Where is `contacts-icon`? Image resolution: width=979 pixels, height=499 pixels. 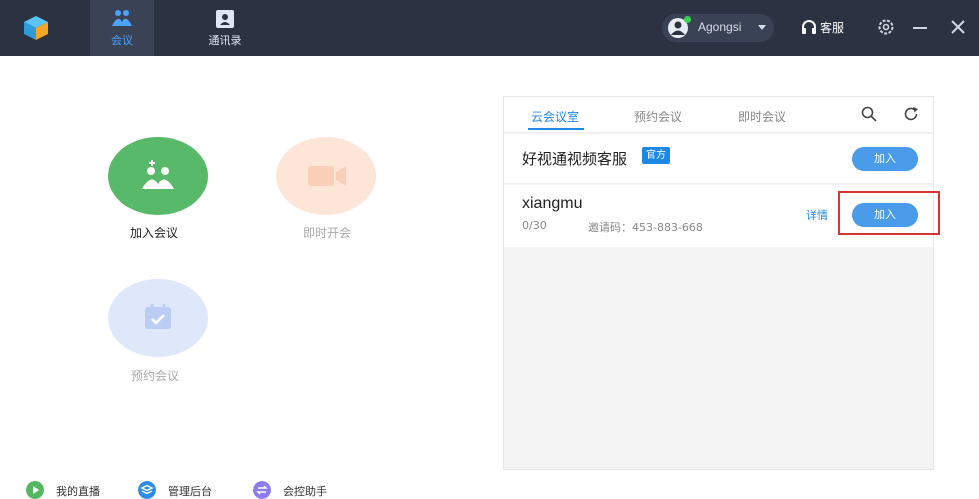
contacts-icon is located at coordinates (225, 19).